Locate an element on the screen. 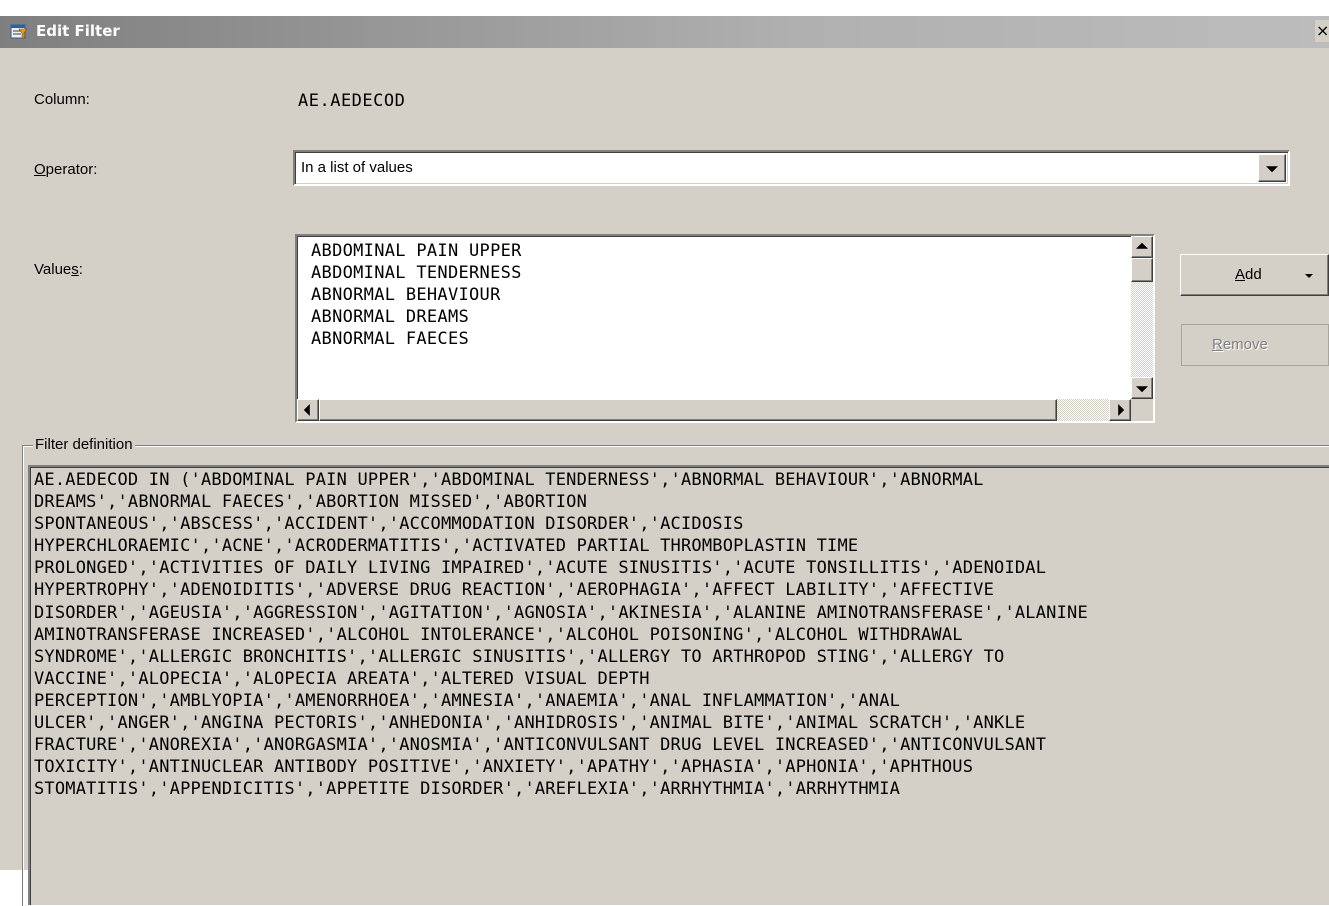 Image resolution: width=1329 pixels, height=906 pixels. arrow-left-icon is located at coordinates (306, 410).